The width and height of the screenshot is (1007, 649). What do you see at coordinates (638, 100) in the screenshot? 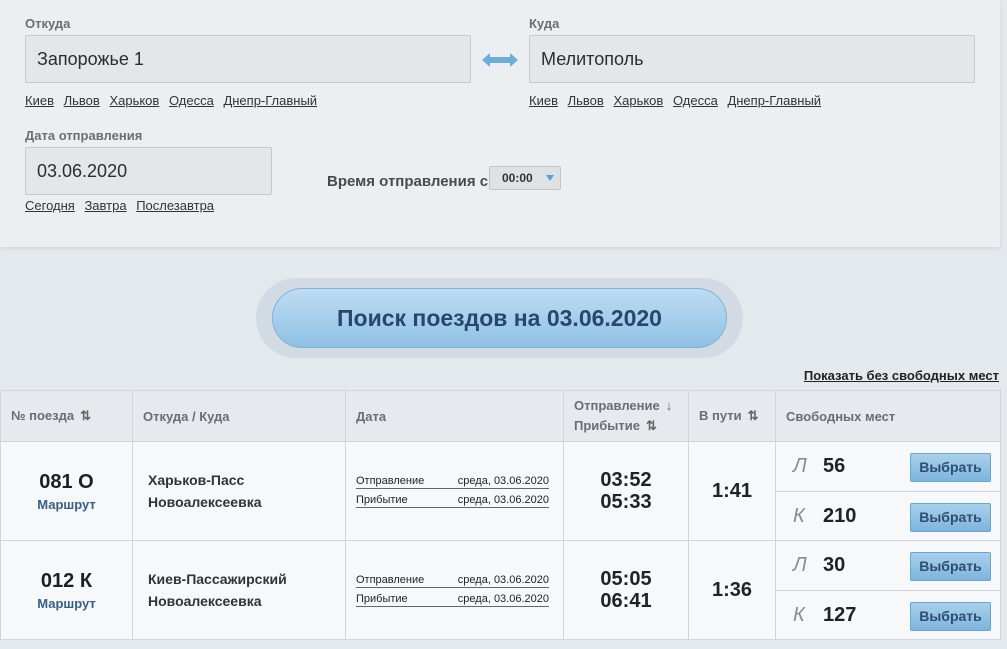
I see `to-quick-city-link: Харьков` at bounding box center [638, 100].